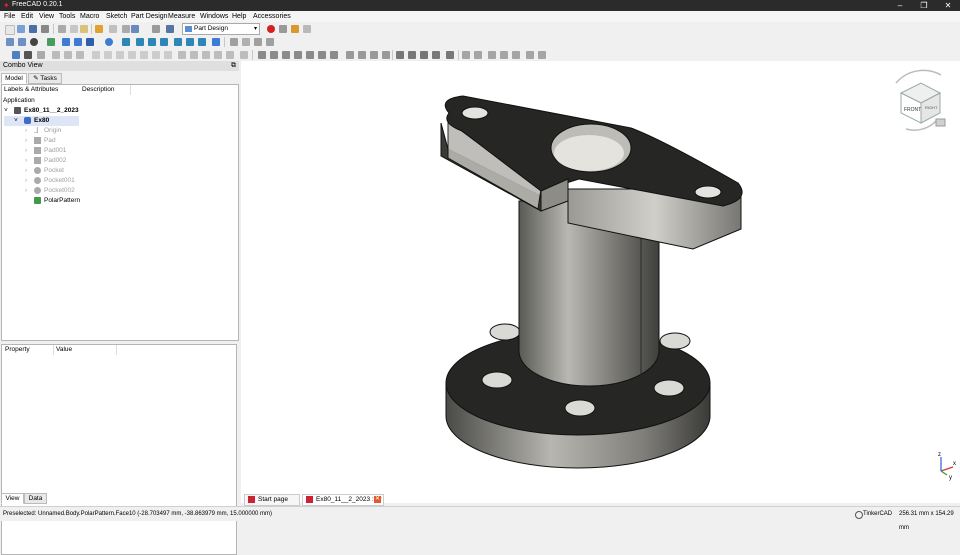 The height and width of the screenshot is (555, 960). I want to click on copy-icon, so click(74, 29).